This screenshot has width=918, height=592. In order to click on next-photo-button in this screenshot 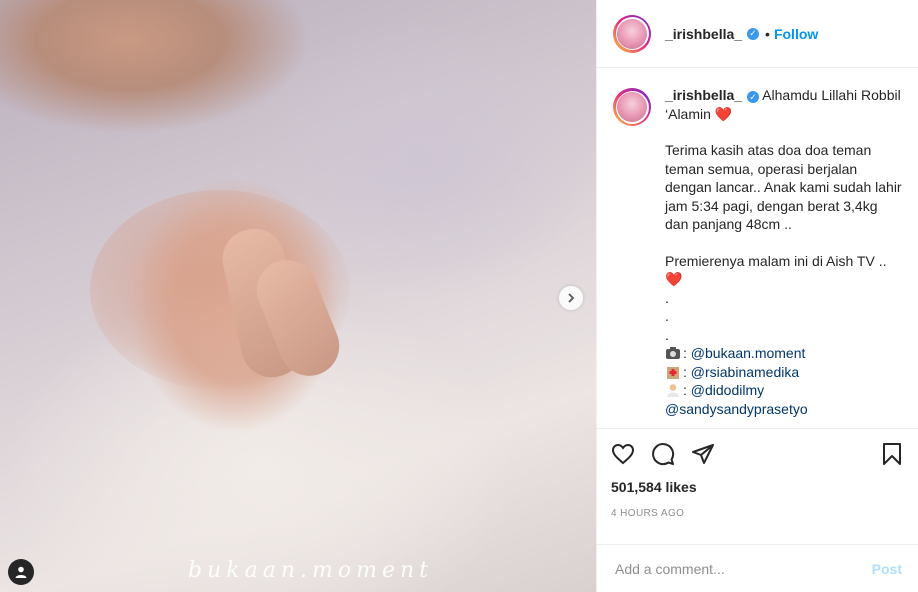, I will do `click(571, 298)`.